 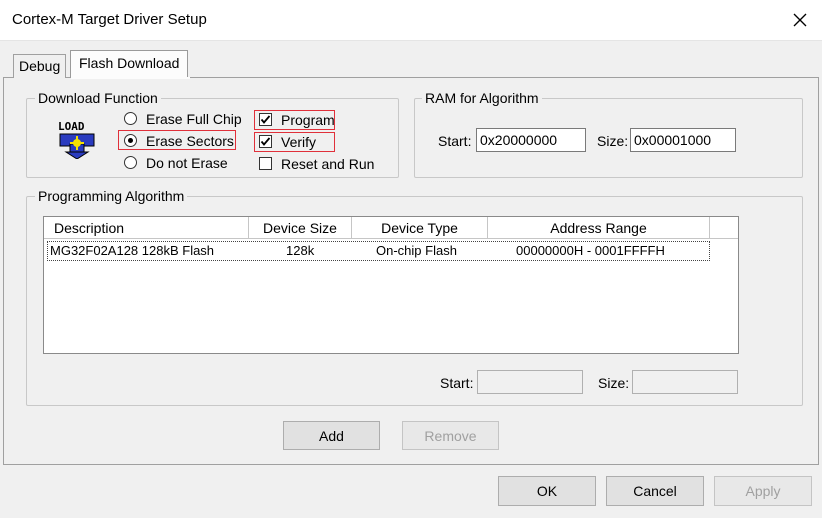 What do you see at coordinates (457, 383) in the screenshot?
I see `algo-start-label: Start:` at bounding box center [457, 383].